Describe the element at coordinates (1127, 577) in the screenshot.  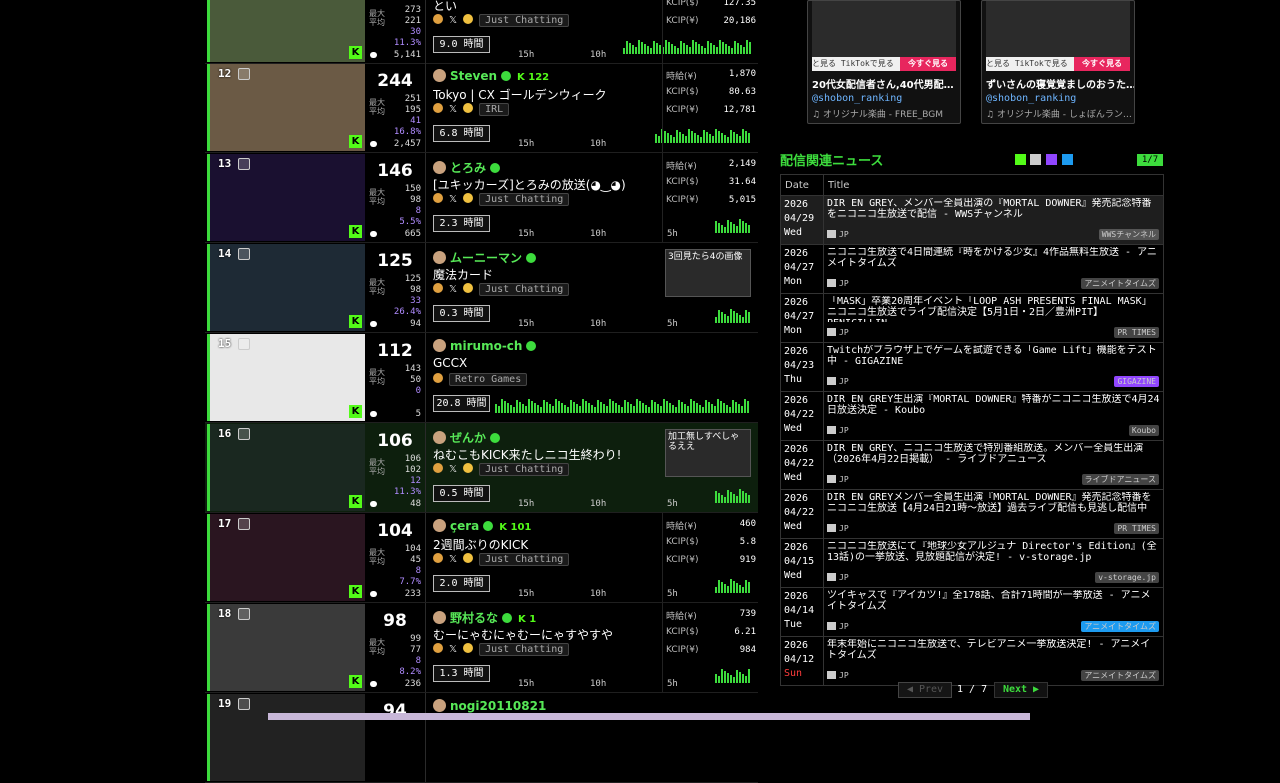
I see `news-source-badge: v-storage.jp` at that location.